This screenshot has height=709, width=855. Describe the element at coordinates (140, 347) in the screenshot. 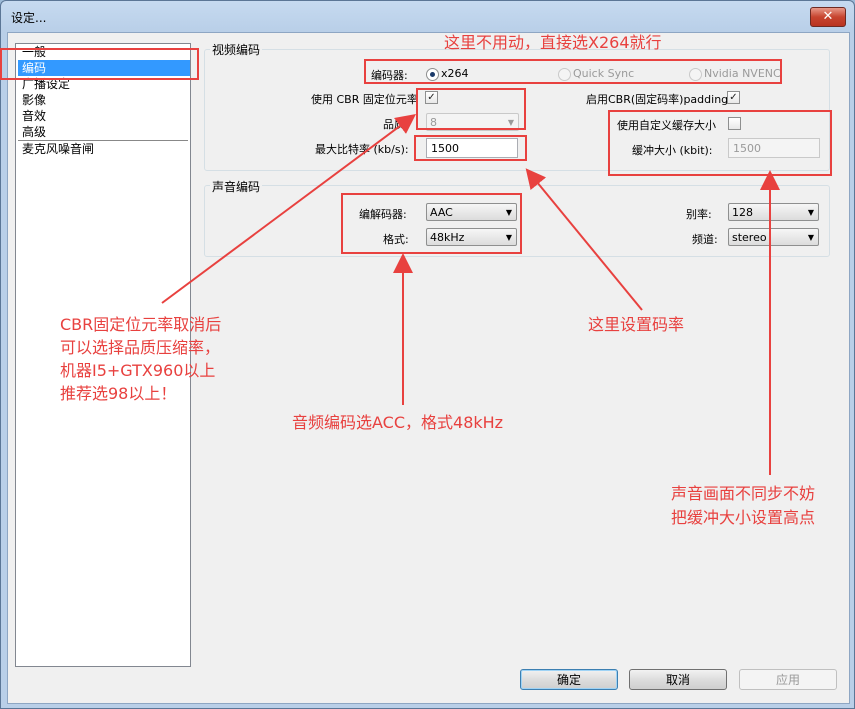

I see `cbr-note-line-2: 可以选择品质压缩率，` at that location.